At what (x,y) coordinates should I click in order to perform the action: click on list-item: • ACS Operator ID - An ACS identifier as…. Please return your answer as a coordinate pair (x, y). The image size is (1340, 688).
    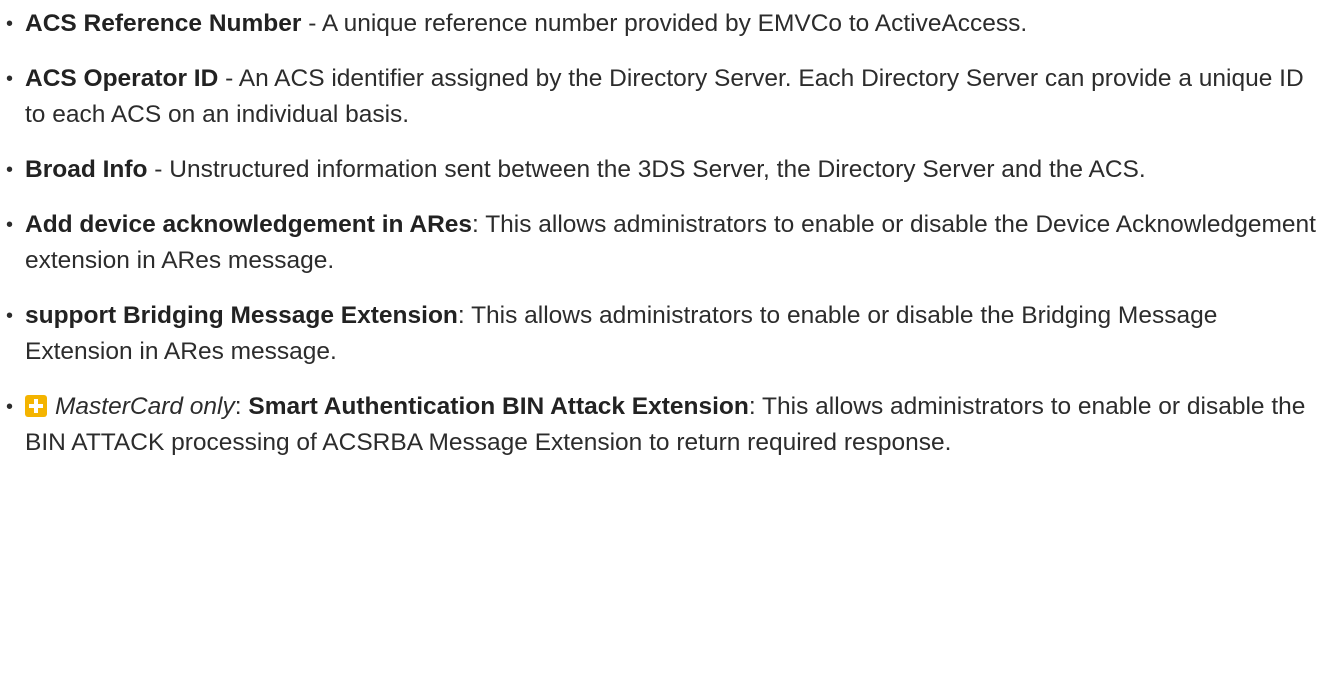
    Looking at the image, I should click on (662, 97).